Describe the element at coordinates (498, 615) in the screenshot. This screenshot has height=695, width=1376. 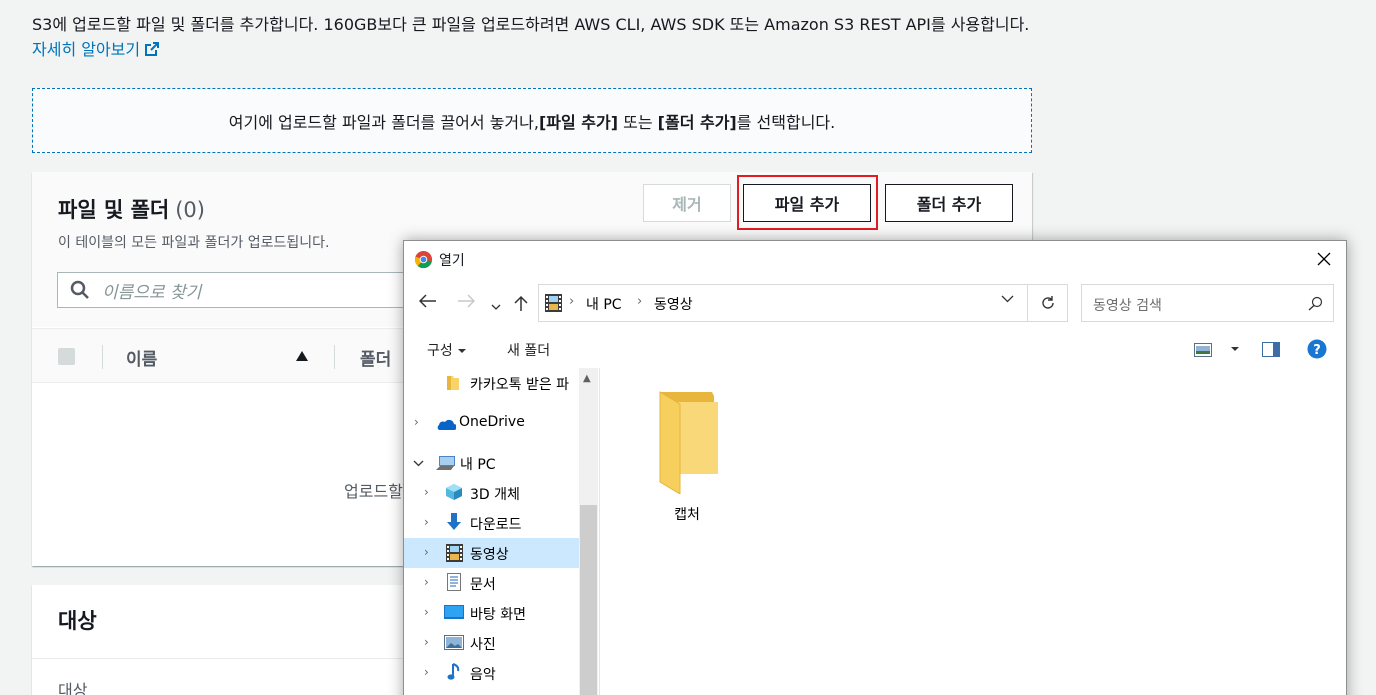
I see `nav-item-label: 바탕 화면` at that location.